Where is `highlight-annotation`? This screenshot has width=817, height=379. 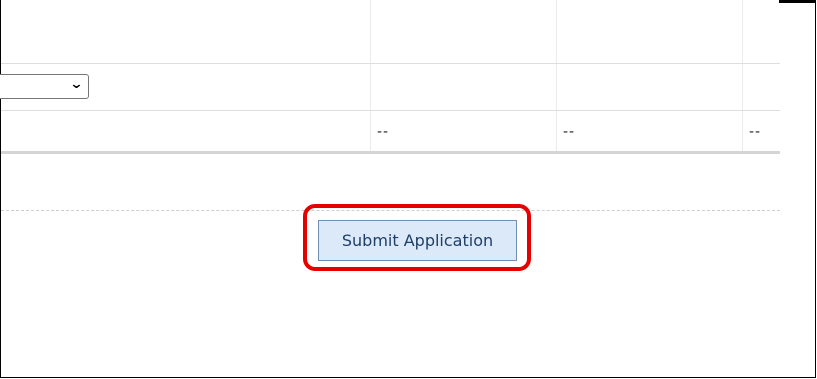
highlight-annotation is located at coordinates (417, 237).